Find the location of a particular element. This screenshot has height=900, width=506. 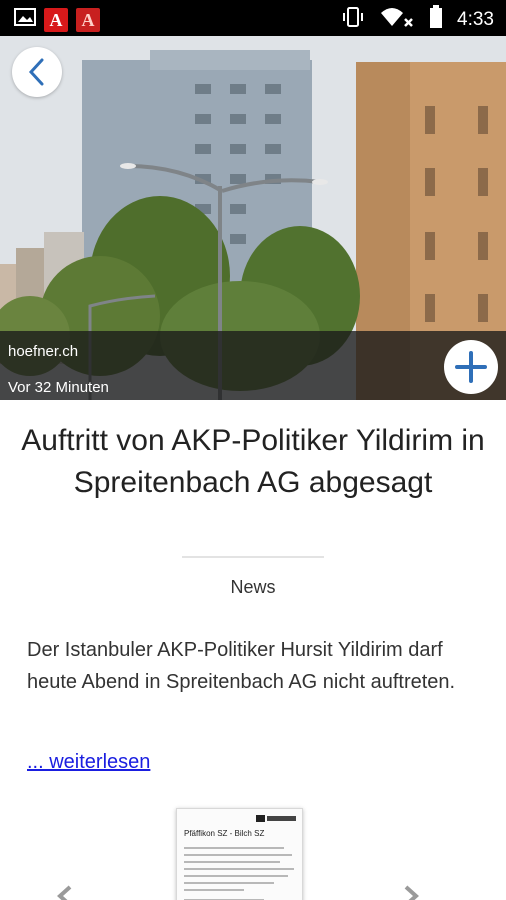

next-arrow-icon is located at coordinates (411, 891).